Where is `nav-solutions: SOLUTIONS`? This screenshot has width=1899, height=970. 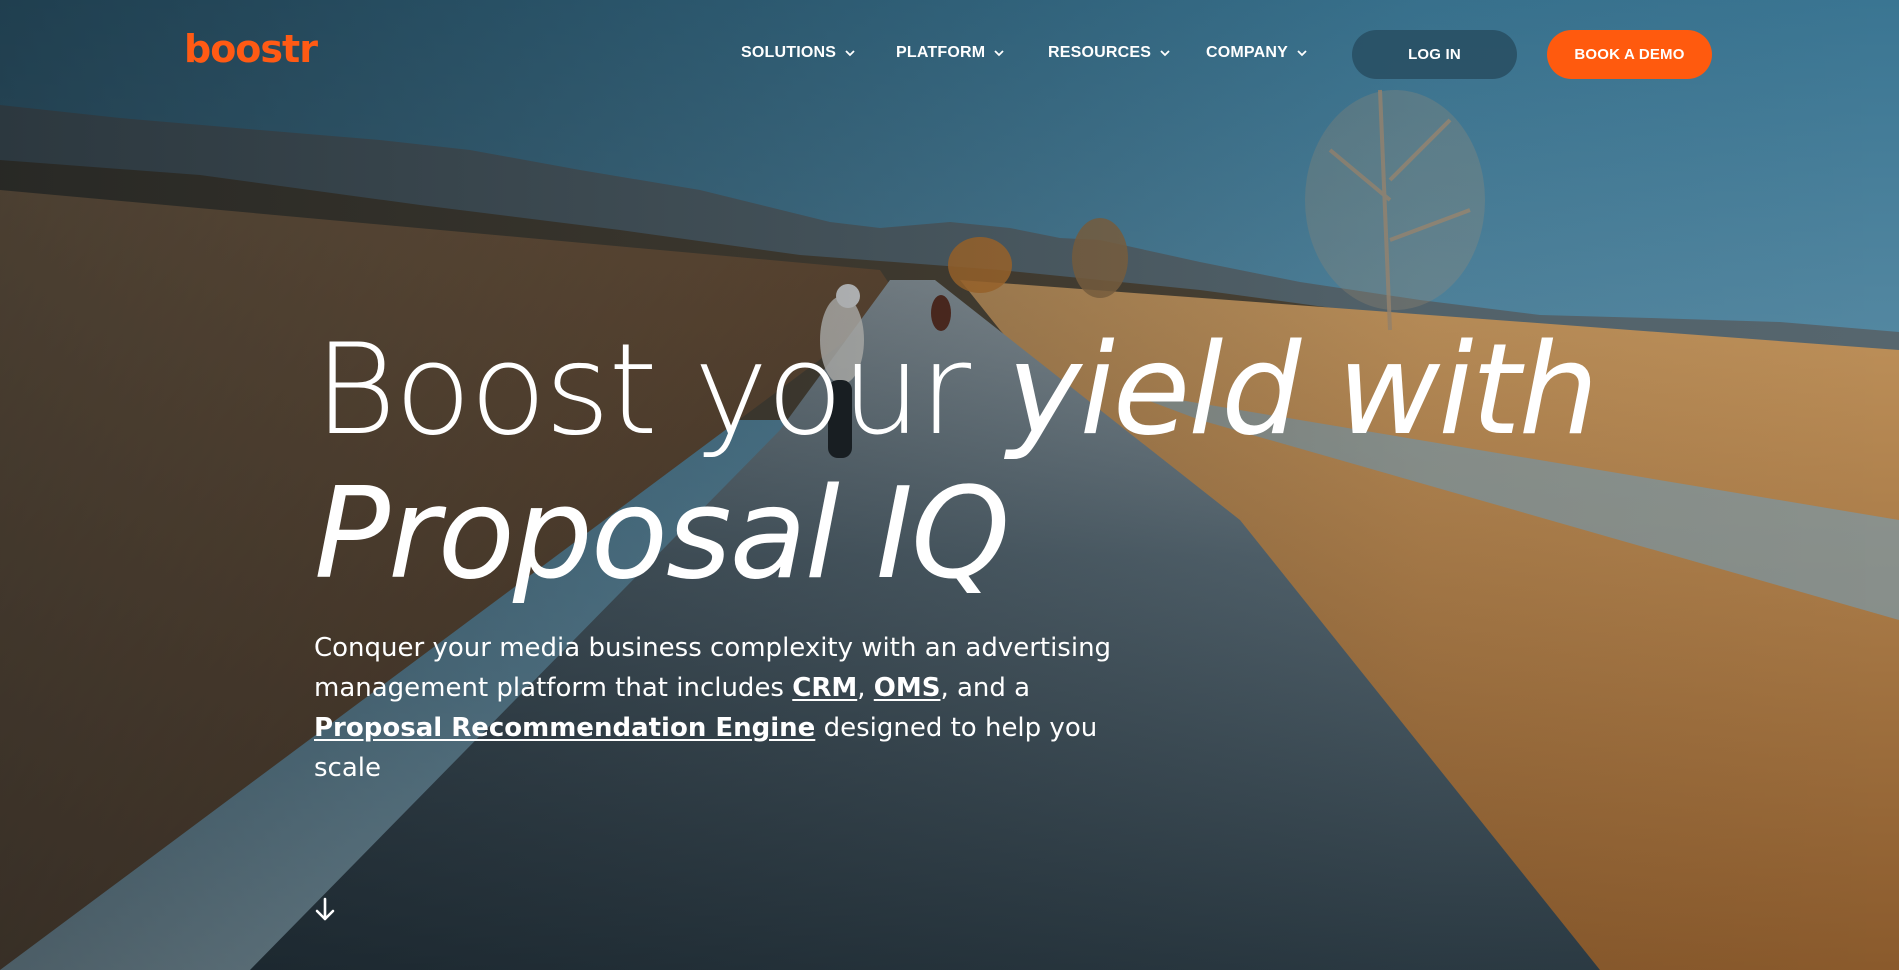
nav-solutions: SOLUTIONS is located at coordinates (798, 53).